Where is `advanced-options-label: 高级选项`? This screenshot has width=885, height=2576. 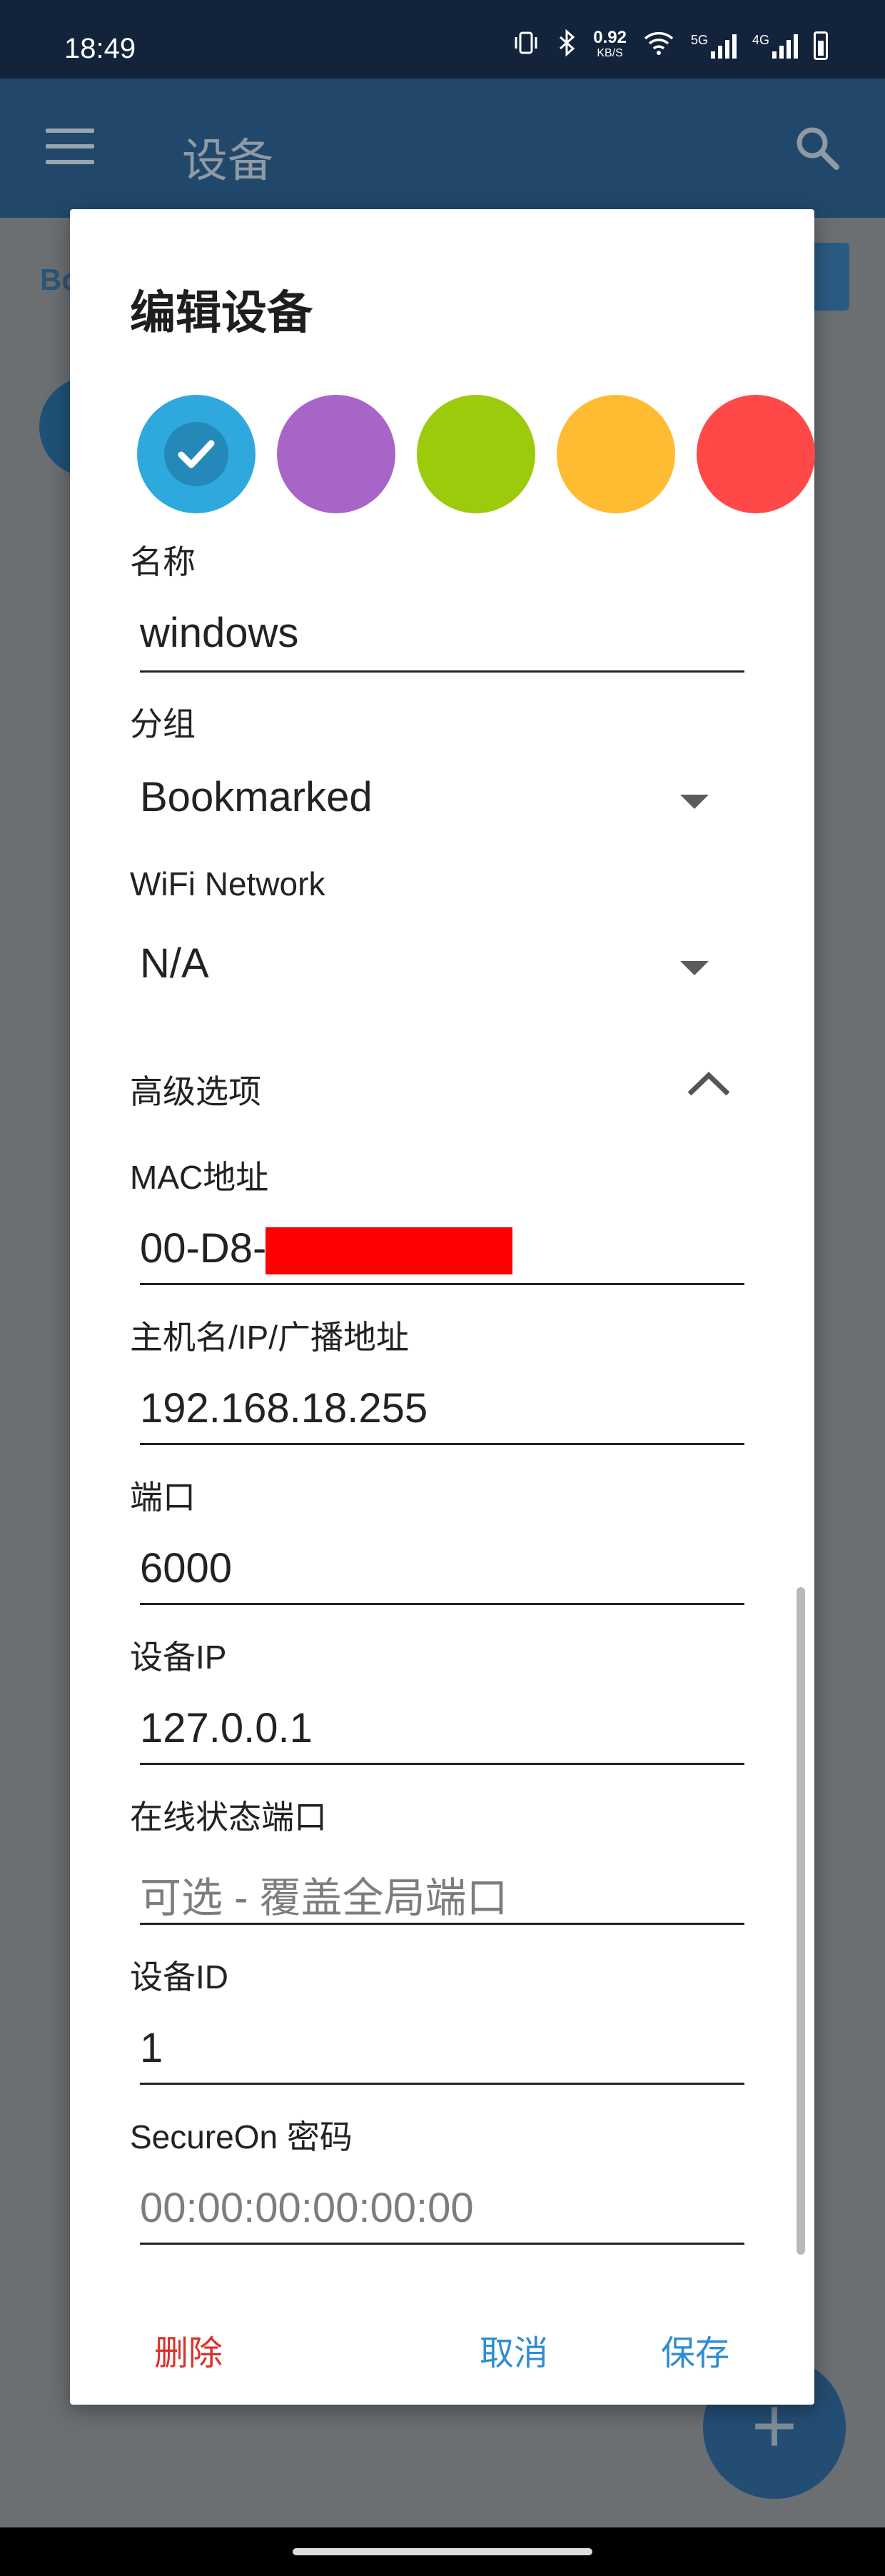
advanced-options-label: 高级选项 is located at coordinates (196, 1089).